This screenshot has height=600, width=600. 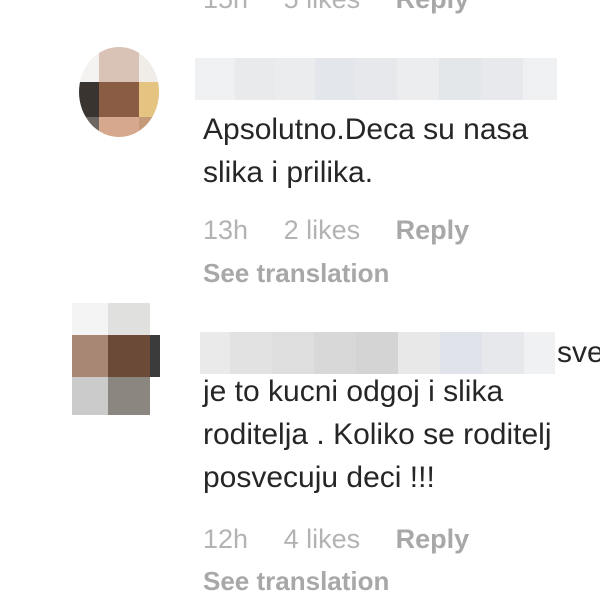 I want to click on username-suffix: sve, so click(x=578, y=352).